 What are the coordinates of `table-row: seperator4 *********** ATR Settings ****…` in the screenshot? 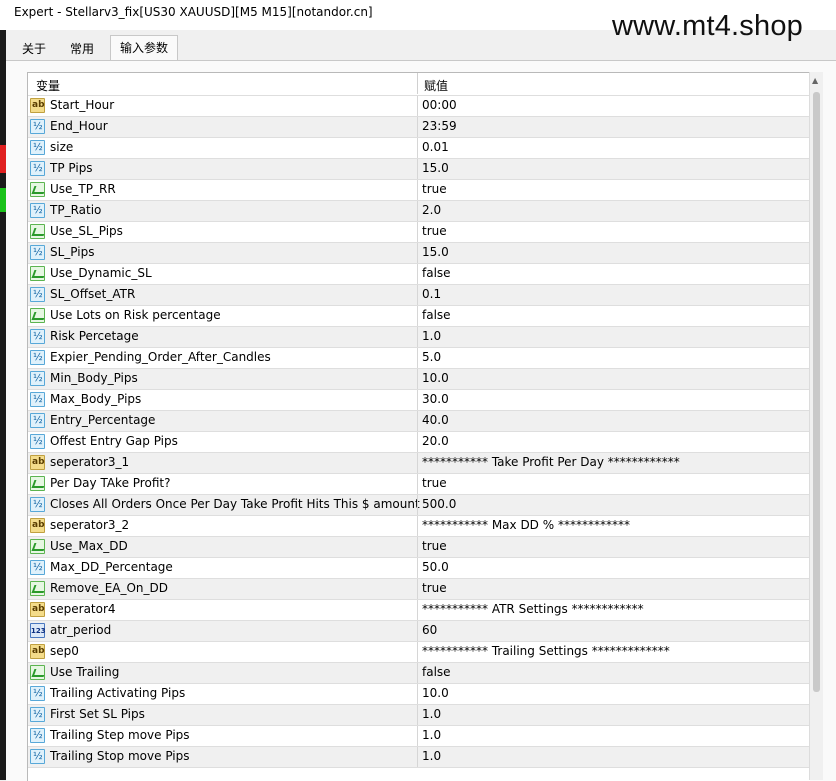 It's located at (419, 610).